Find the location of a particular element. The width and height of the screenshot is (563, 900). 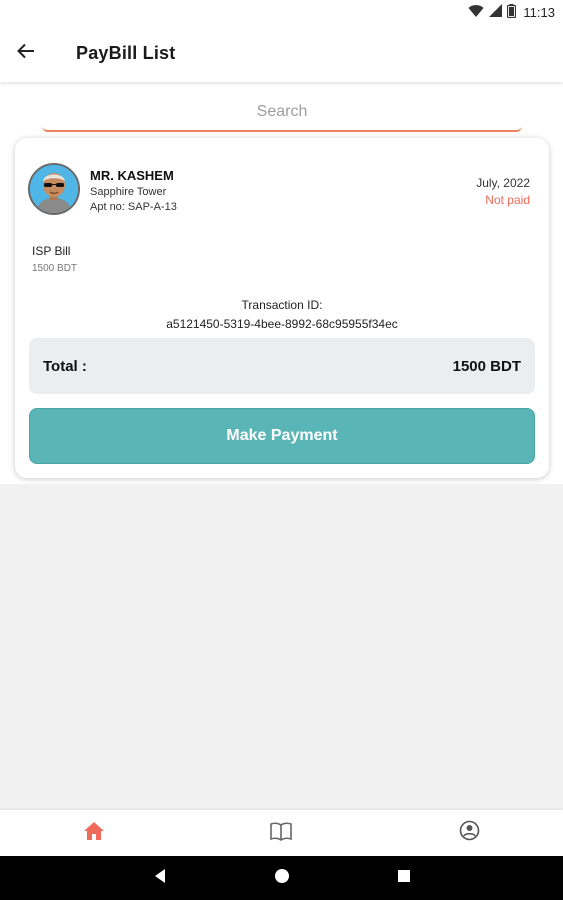

bill-date: July, 2022 is located at coordinates (503, 183).